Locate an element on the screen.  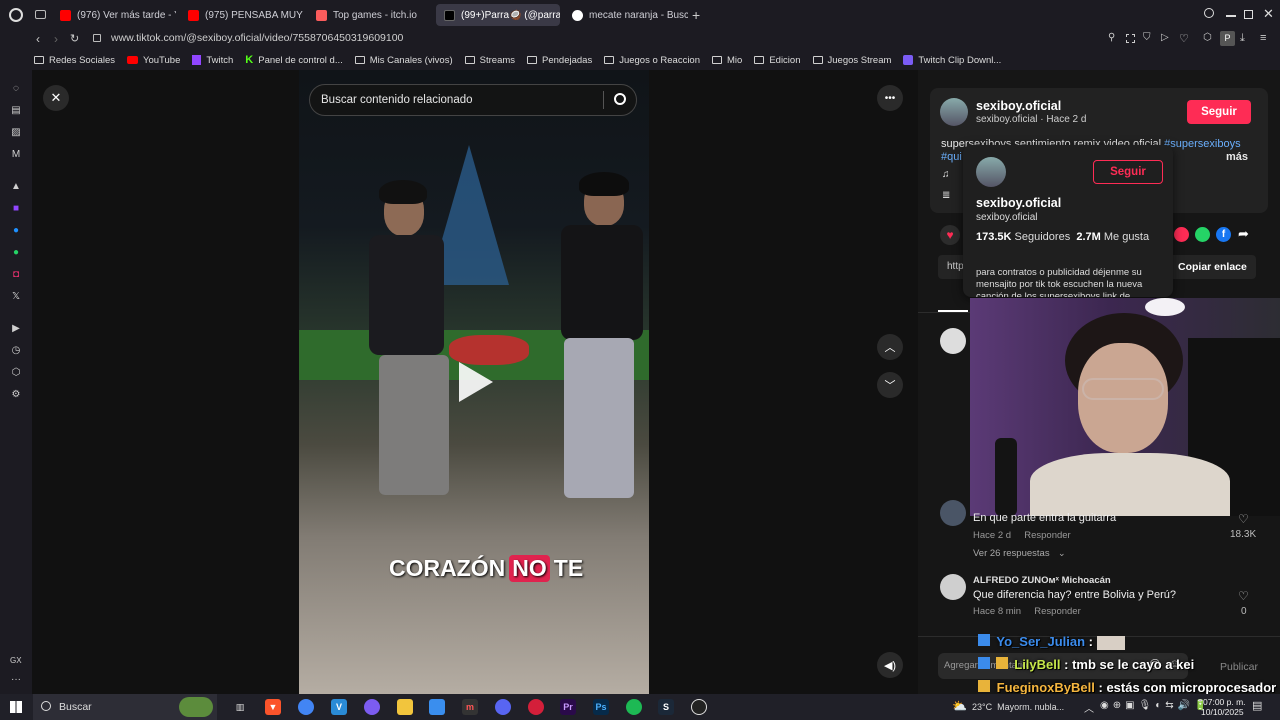
commenter-avatar is located at coordinates (953, 341).